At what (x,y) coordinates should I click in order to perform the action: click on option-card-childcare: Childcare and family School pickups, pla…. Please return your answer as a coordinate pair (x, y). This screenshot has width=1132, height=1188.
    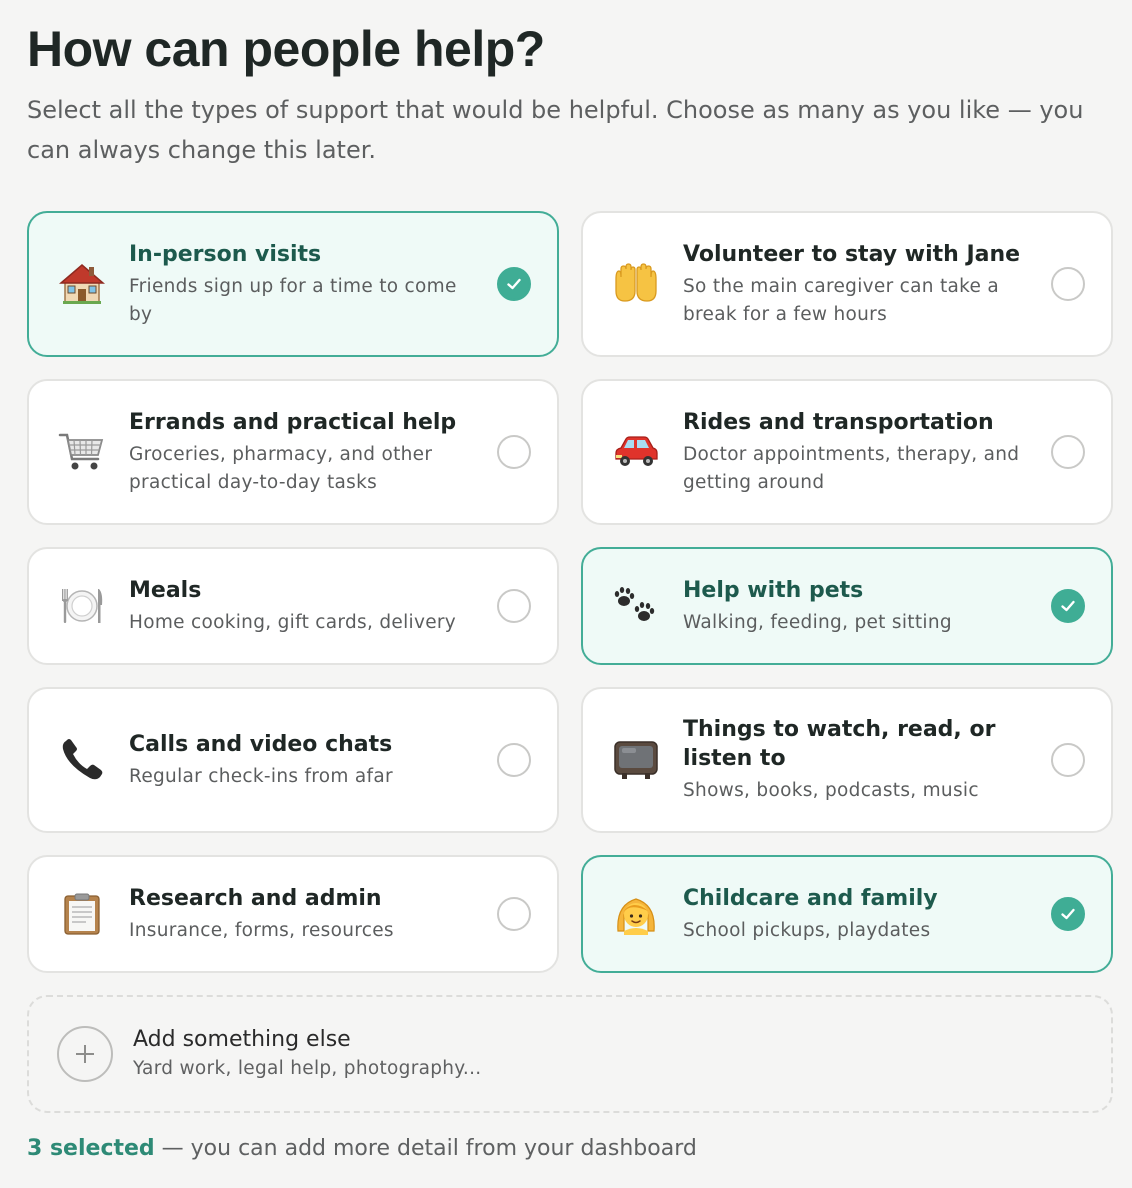
    Looking at the image, I should click on (847, 914).